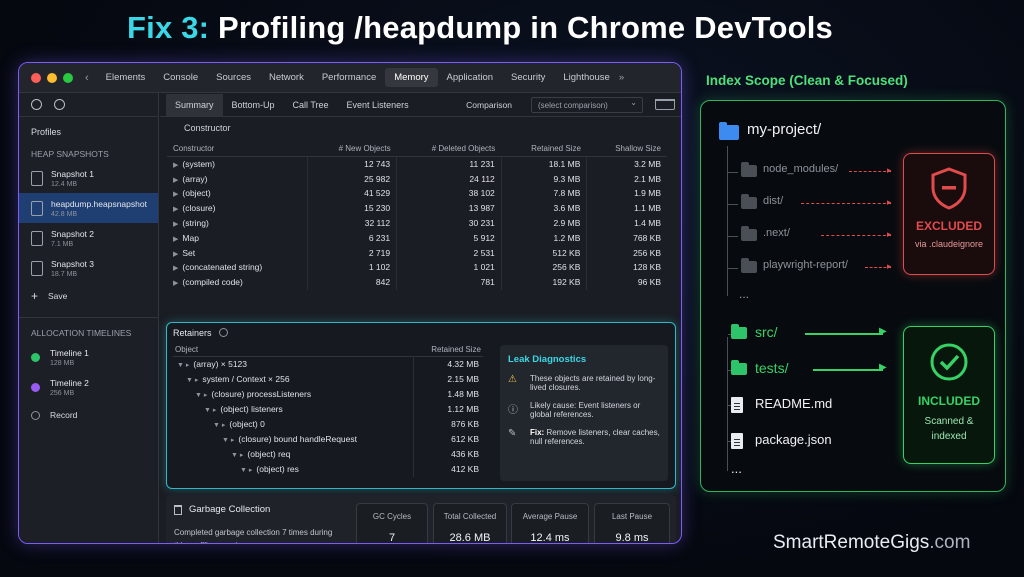 The width and height of the screenshot is (1024, 577). I want to click on excluded-folder: node_modules/, so click(801, 169).